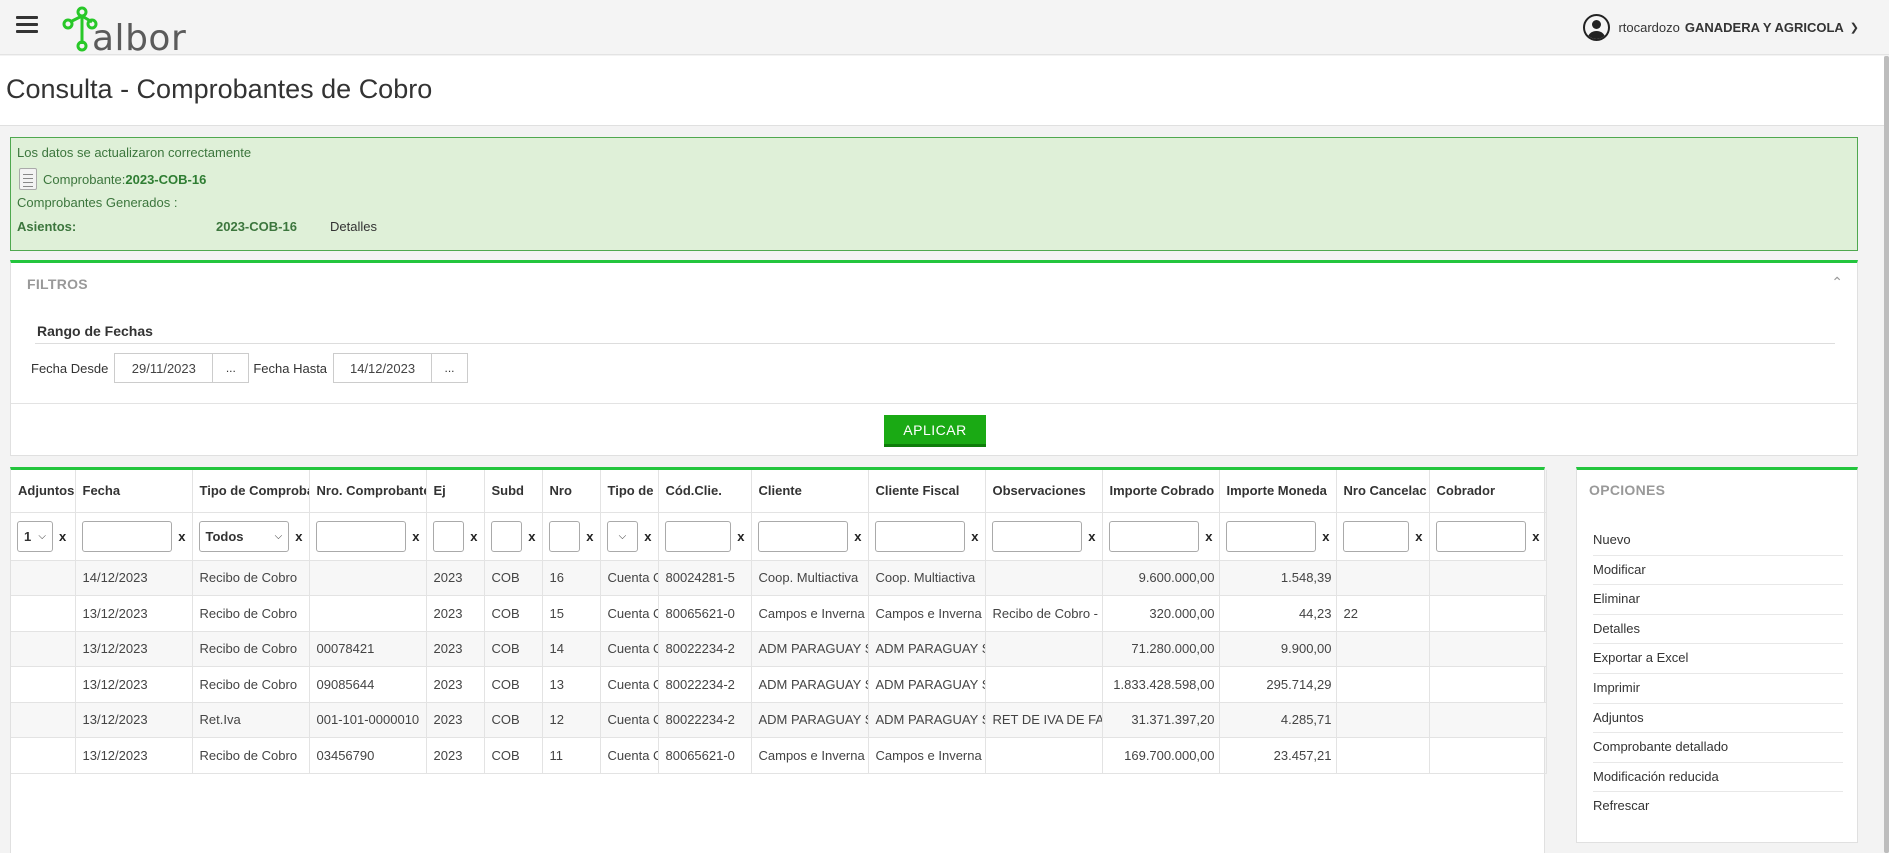  Describe the element at coordinates (134, 649) in the screenshot. I see `table-cell: 13/12/2023` at that location.